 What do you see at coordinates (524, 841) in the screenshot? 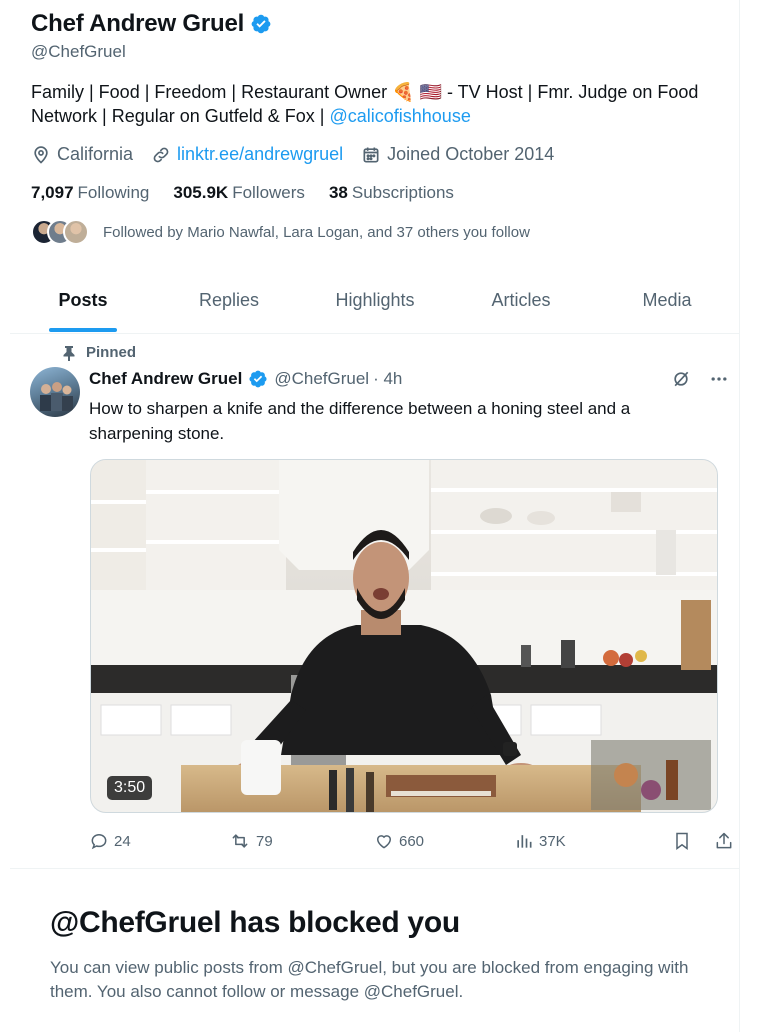
I see `views-chart-icon` at bounding box center [524, 841].